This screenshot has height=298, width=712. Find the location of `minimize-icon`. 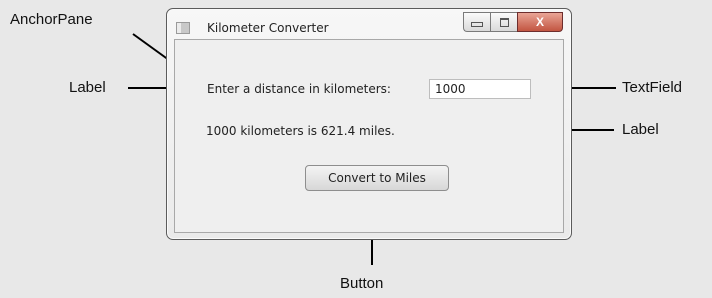

minimize-icon is located at coordinates (477, 24).